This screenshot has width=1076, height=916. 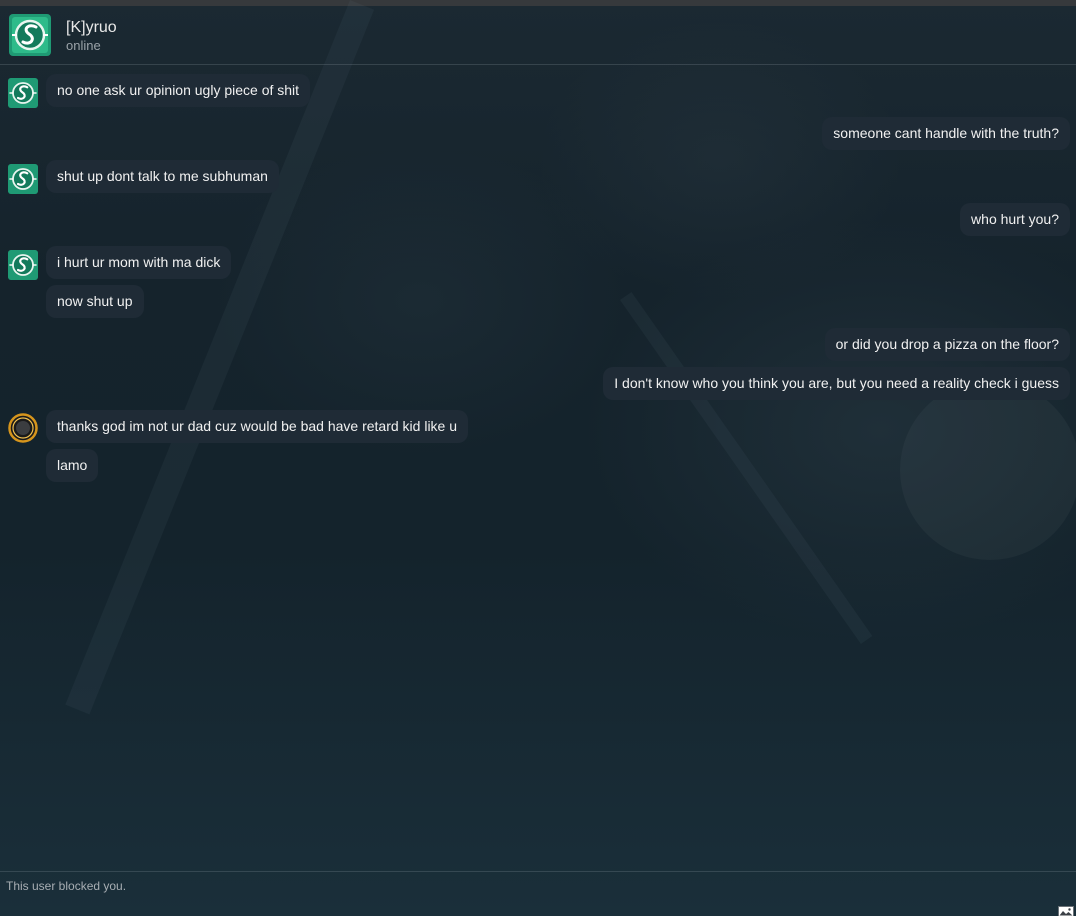 What do you see at coordinates (538, 893) in the screenshot?
I see `chat-footer: This user blocked you.` at bounding box center [538, 893].